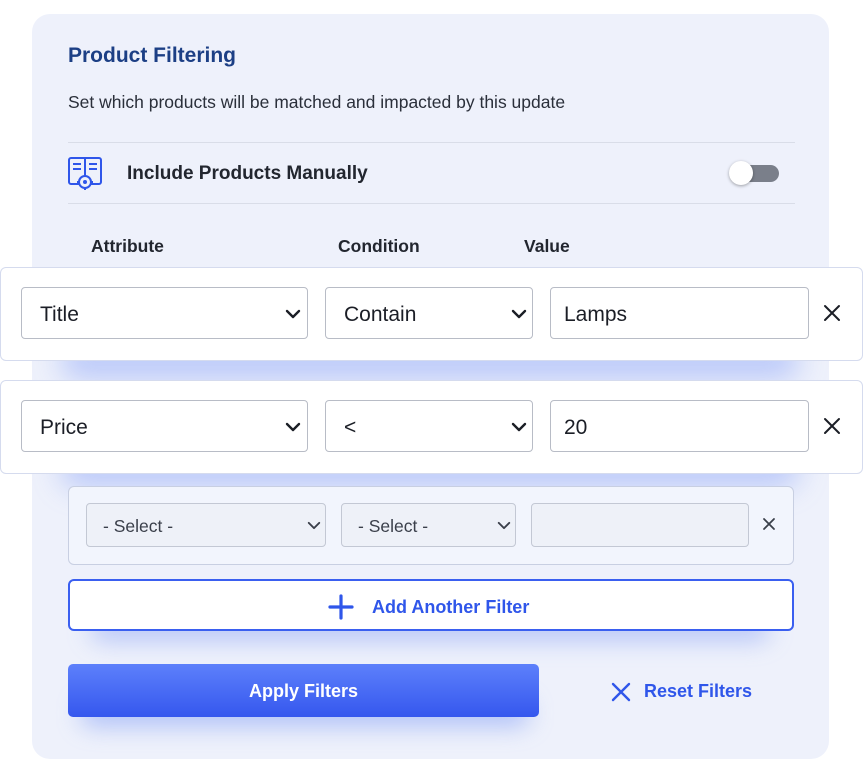 Image resolution: width=863 pixels, height=774 pixels. I want to click on include-products-manually-toggle, so click(754, 173).